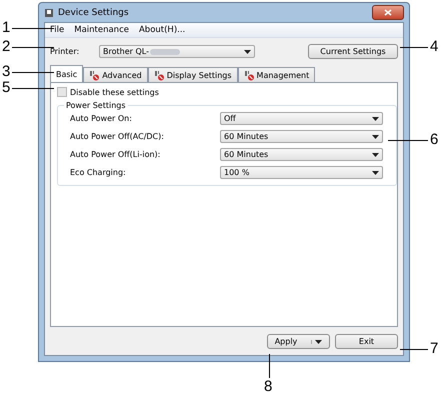 This screenshot has width=448, height=400. Describe the element at coordinates (98, 172) in the screenshot. I see `setting-label: Eco Charging:` at that location.